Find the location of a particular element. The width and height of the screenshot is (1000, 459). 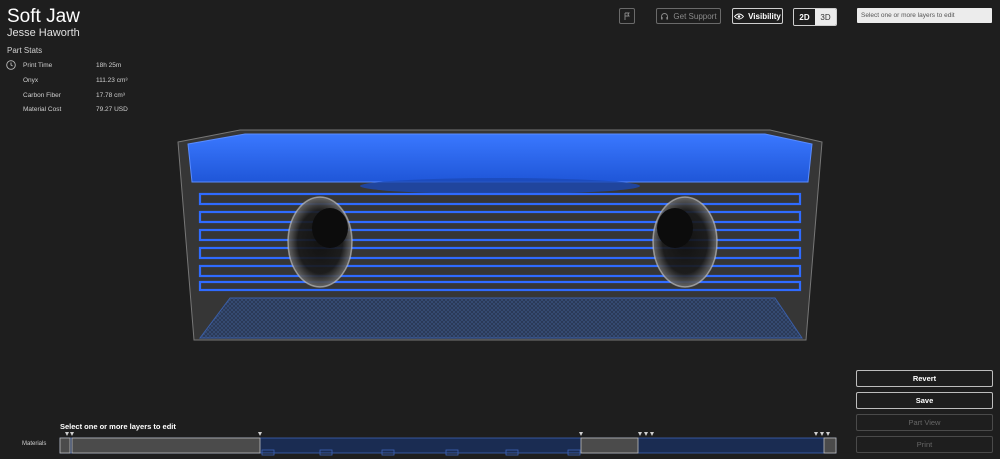

stat-value-carbon-fiber: 17.78 cm³ is located at coordinates (110, 95).